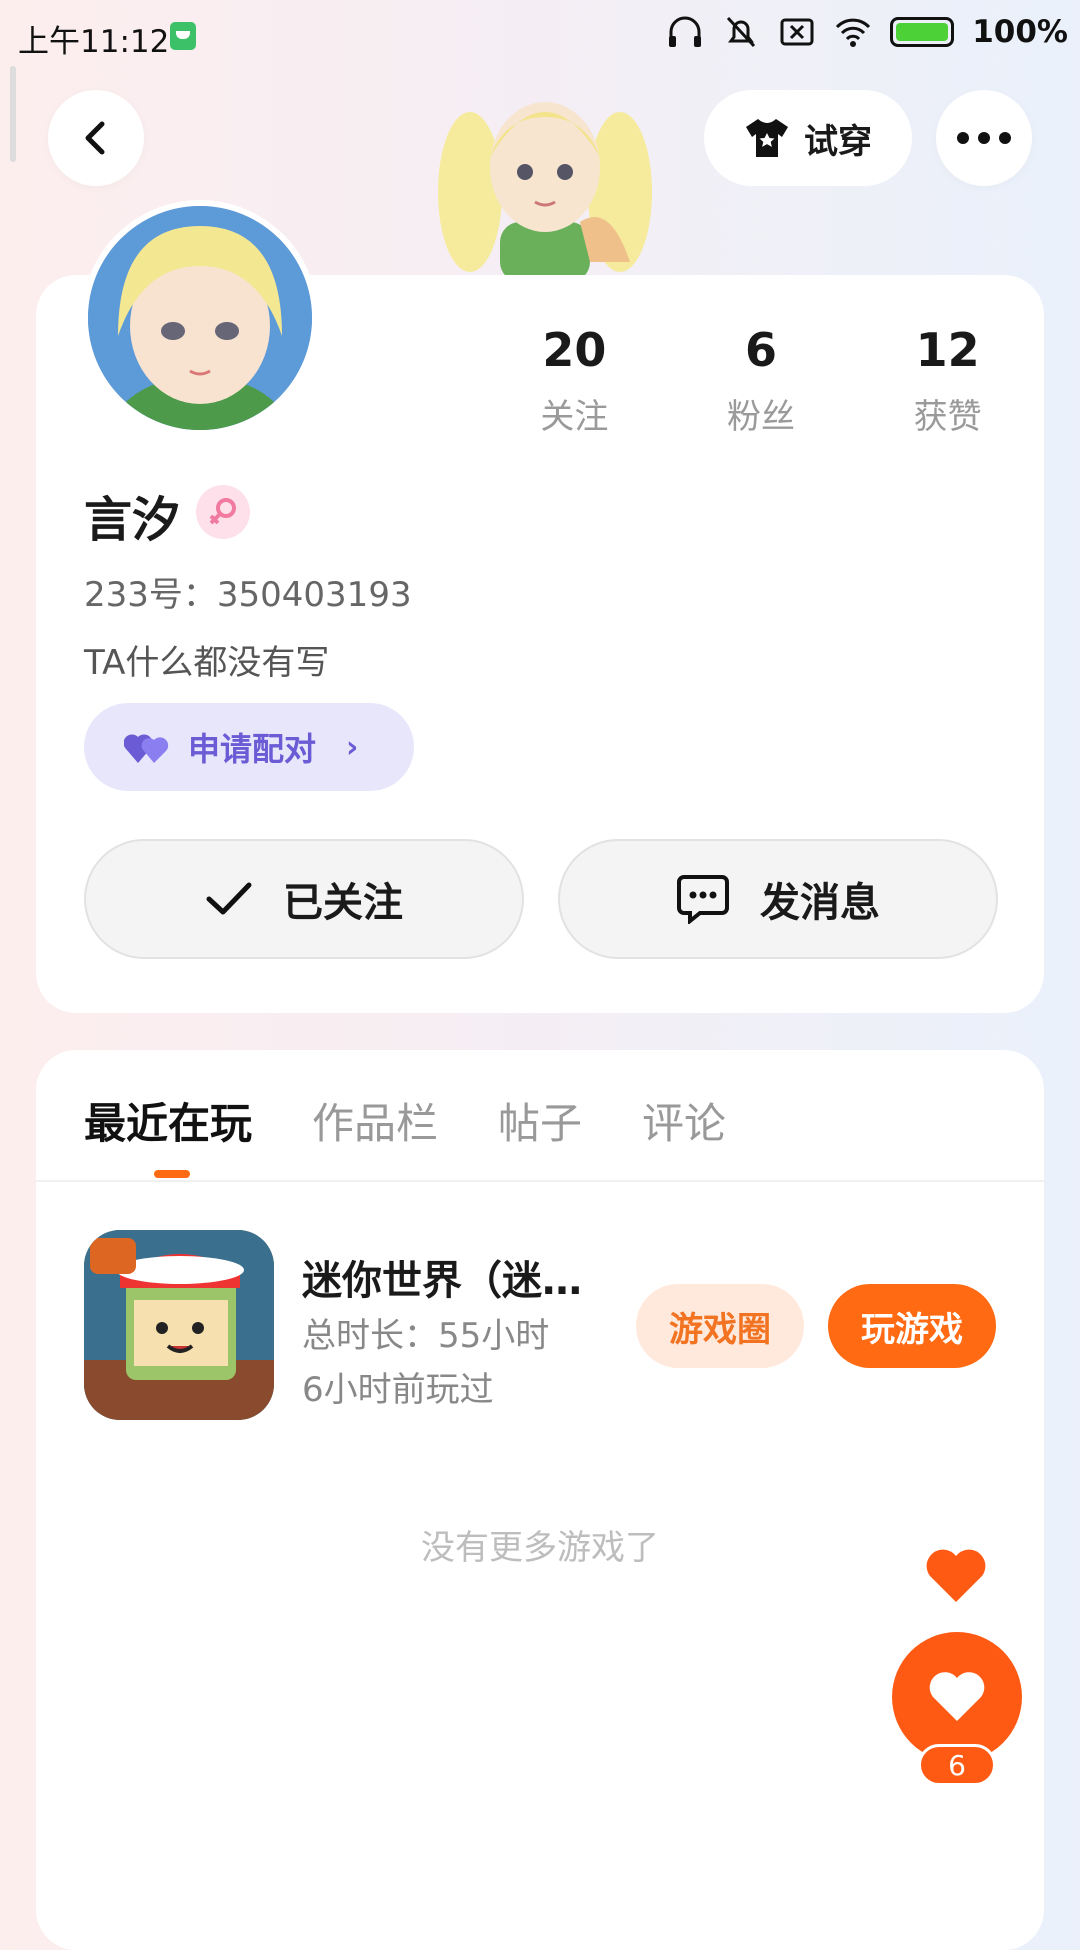 The height and width of the screenshot is (1950, 1080). I want to click on female-gender-icon, so click(223, 512).